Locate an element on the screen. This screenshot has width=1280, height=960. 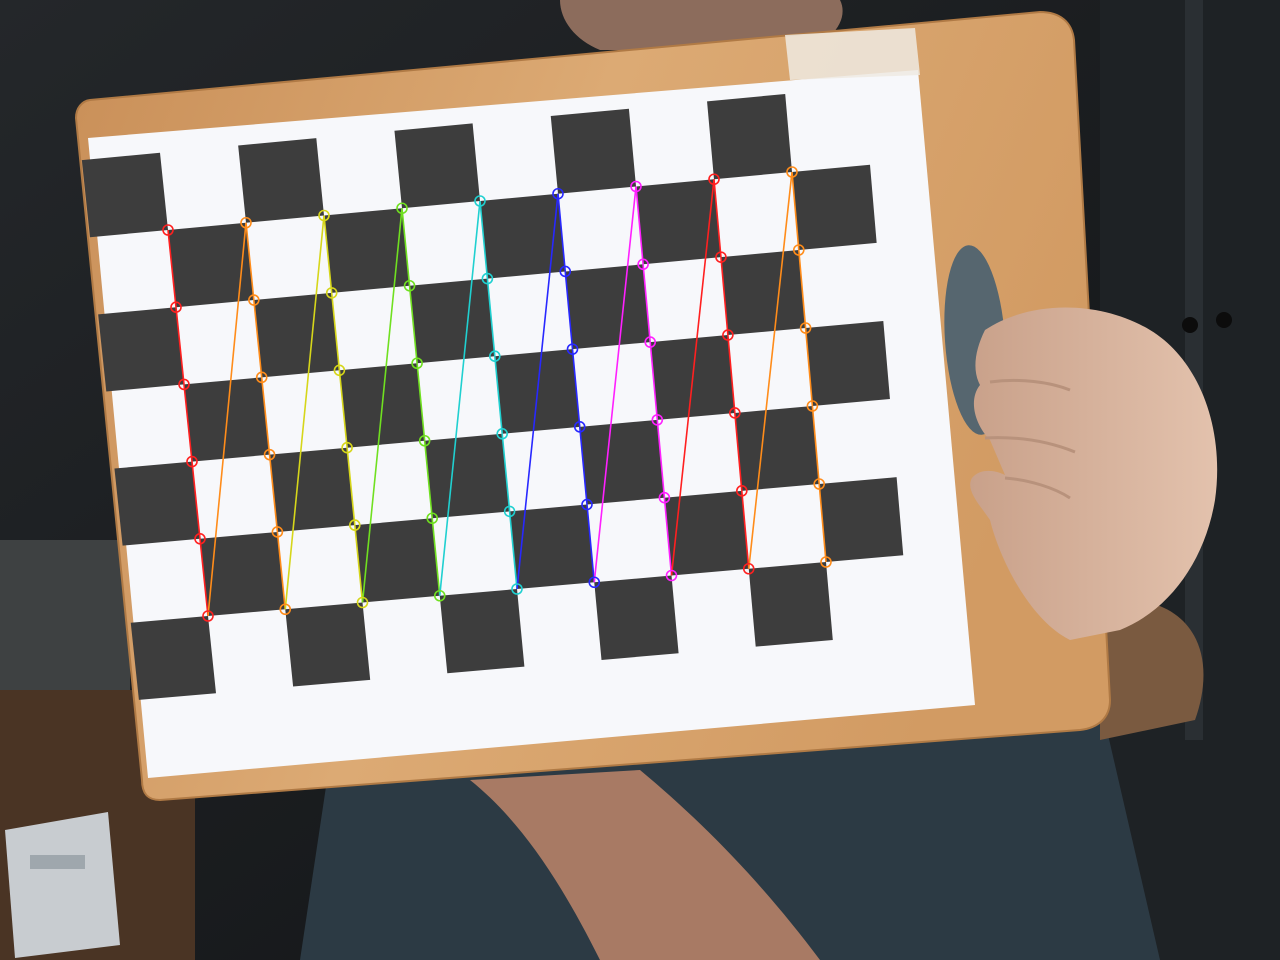
tape-strip is located at coordinates (852, 54).